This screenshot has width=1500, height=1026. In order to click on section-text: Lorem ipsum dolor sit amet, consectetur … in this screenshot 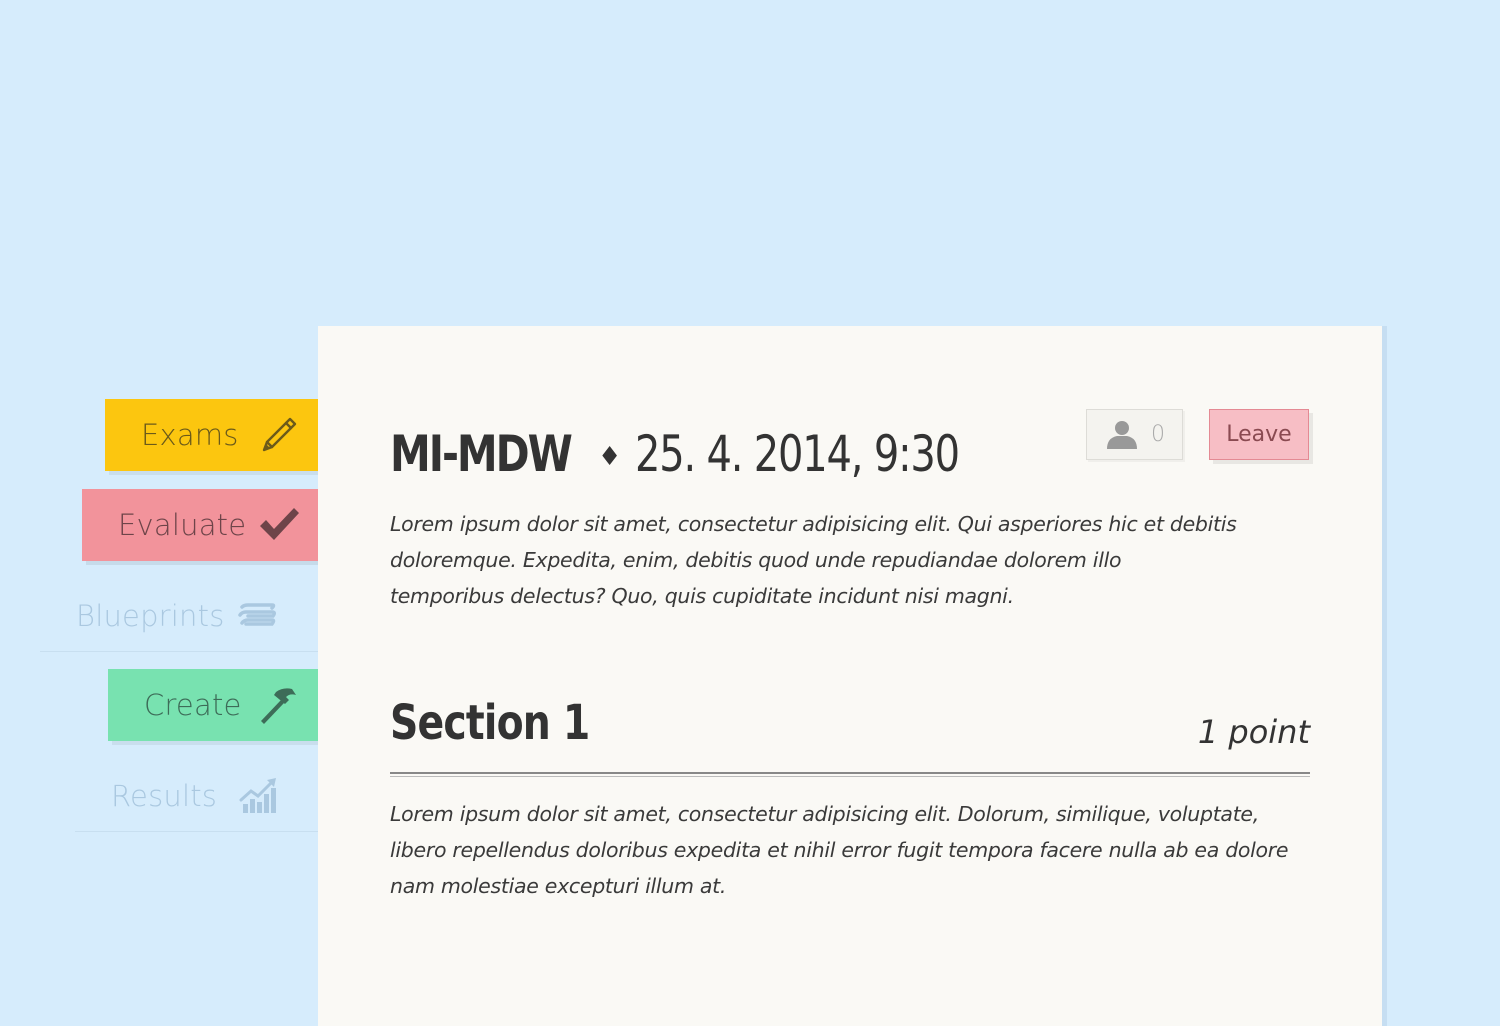, I will do `click(839, 850)`.